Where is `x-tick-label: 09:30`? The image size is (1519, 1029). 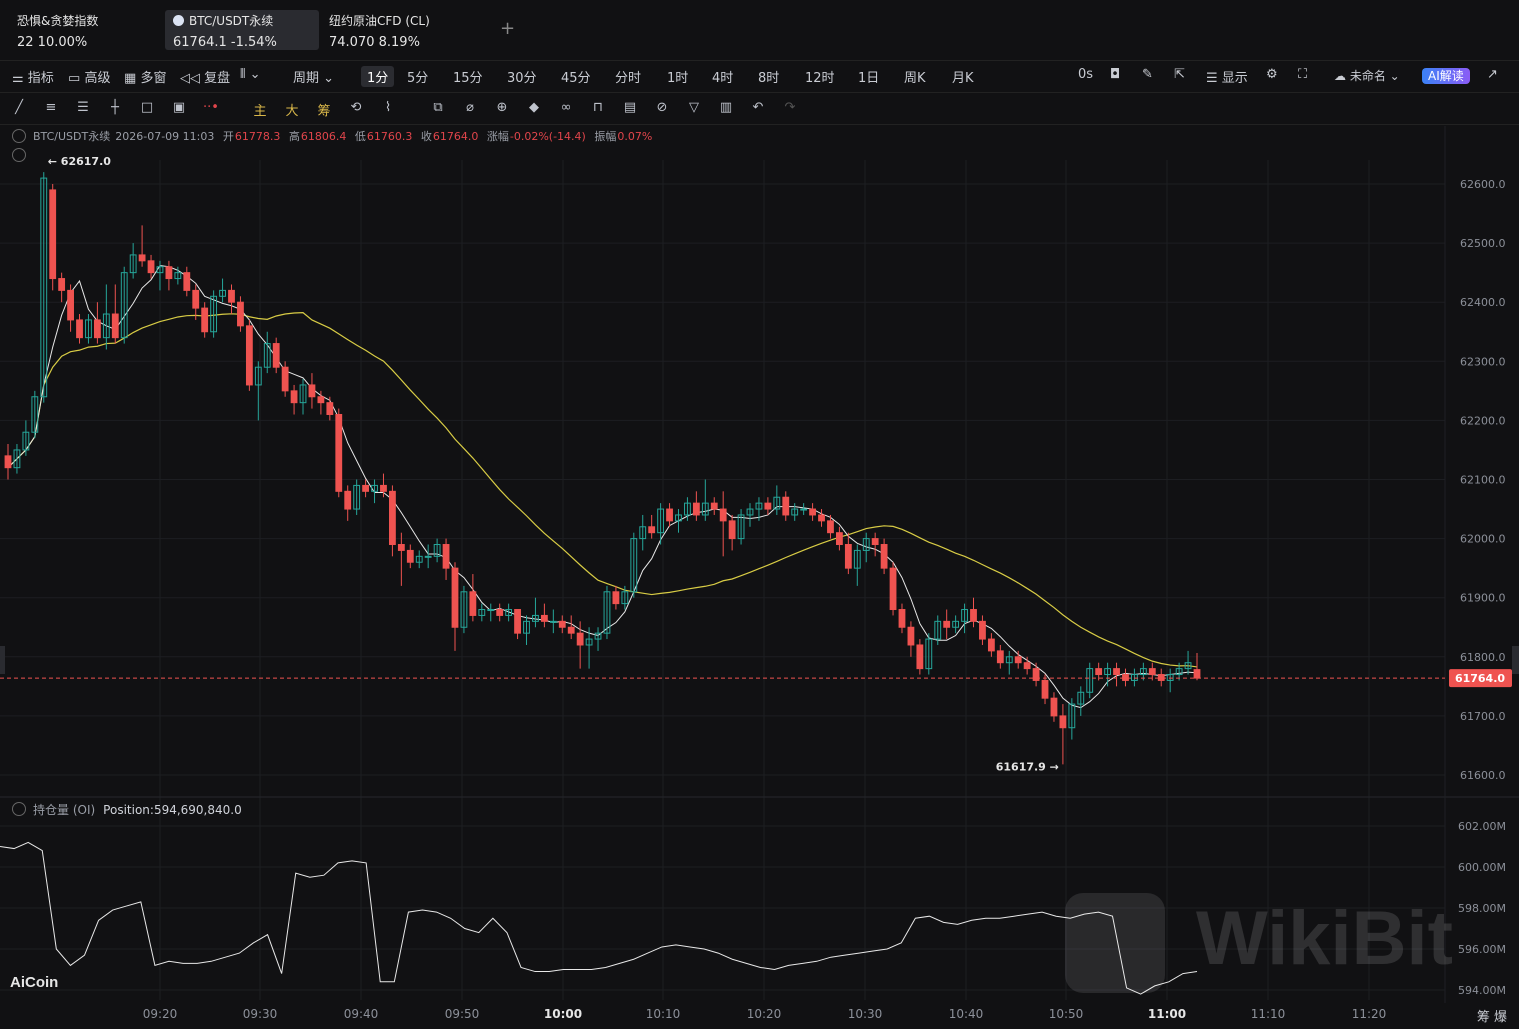 x-tick-label: 09:30 is located at coordinates (260, 1014).